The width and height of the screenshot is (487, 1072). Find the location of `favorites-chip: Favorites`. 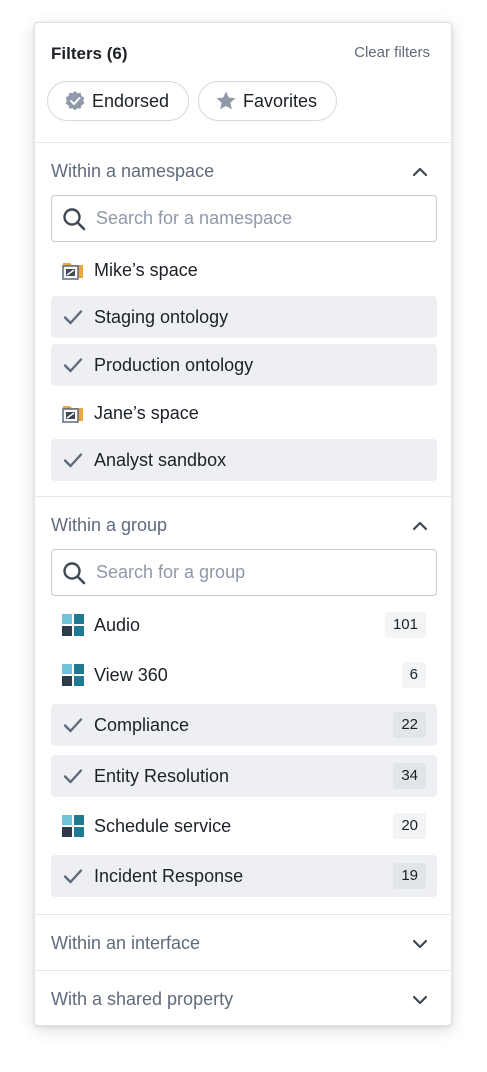

favorites-chip: Favorites is located at coordinates (267, 101).